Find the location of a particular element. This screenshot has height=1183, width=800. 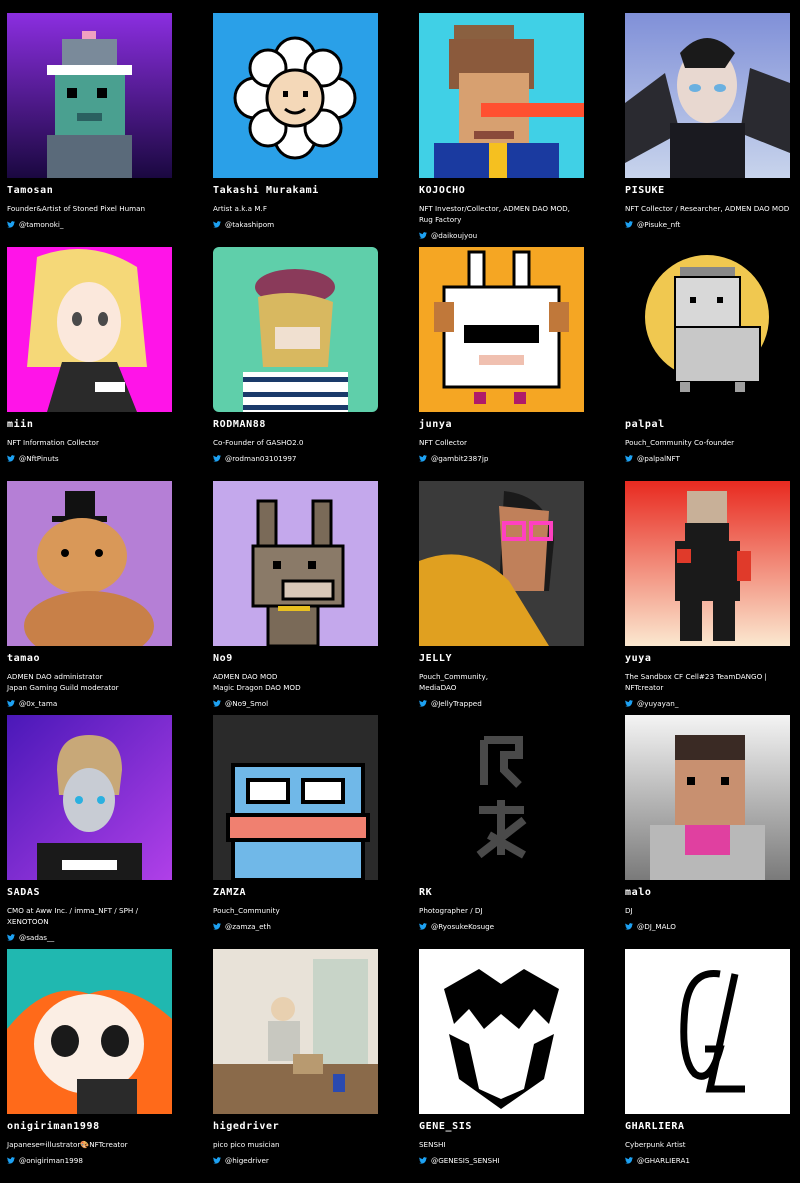

member-bio: Pouch_Community is located at coordinates (246, 910).